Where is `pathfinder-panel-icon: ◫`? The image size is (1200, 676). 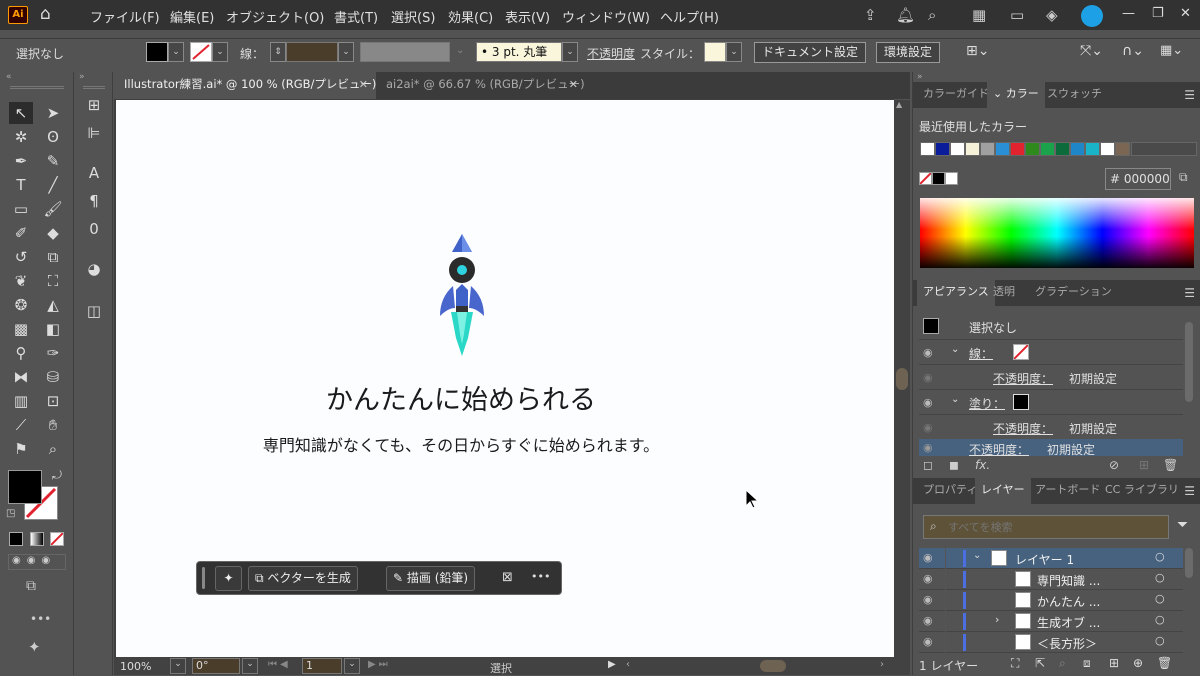
pathfinder-panel-icon: ◫ is located at coordinates (94, 311).